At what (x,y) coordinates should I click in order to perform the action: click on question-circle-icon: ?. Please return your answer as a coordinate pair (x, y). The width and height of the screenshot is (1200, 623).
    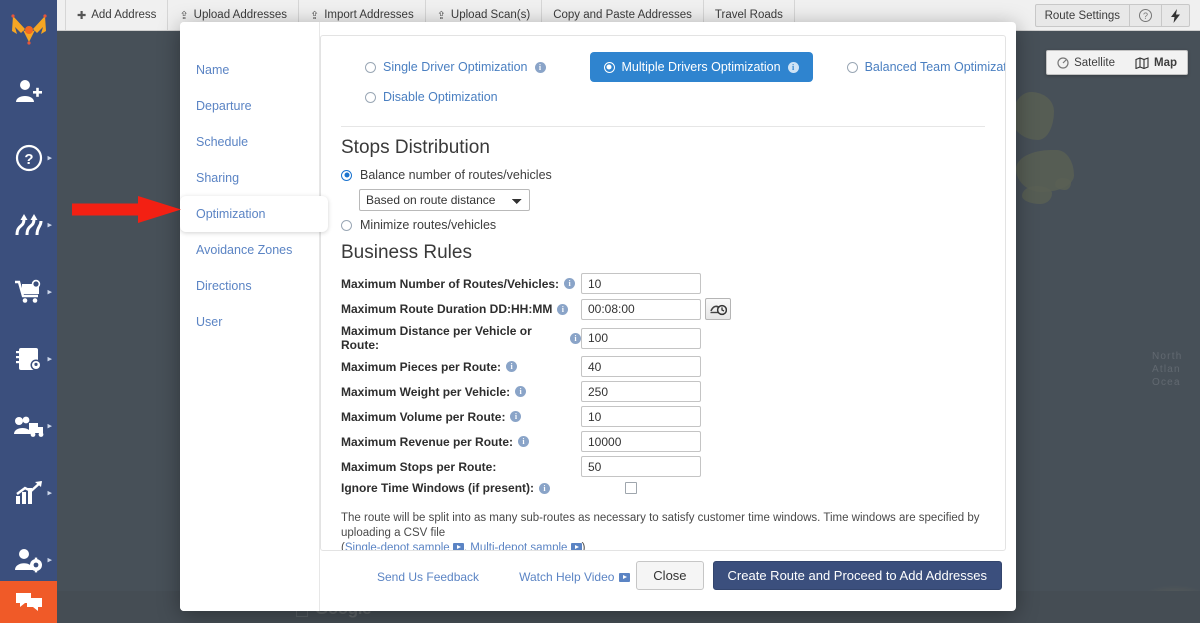
    Looking at the image, I should click on (28, 157).